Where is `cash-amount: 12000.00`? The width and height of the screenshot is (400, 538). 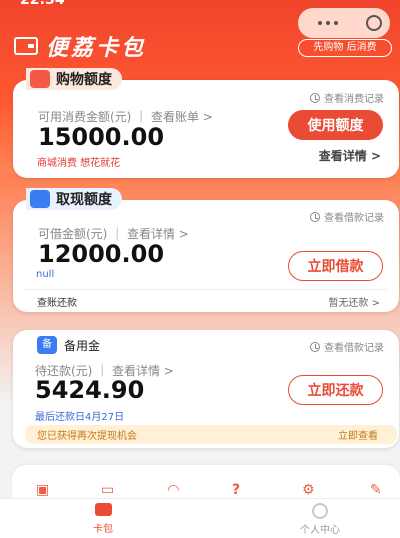
cash-amount: 12000.00 is located at coordinates (101, 254).